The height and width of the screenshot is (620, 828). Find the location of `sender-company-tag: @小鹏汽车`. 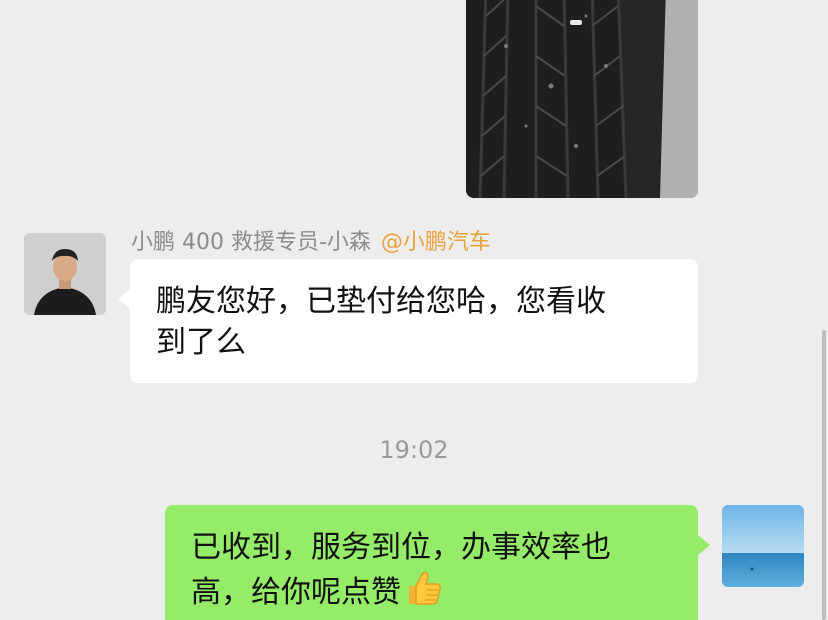

sender-company-tag: @小鹏汽车 is located at coordinates (436, 242).